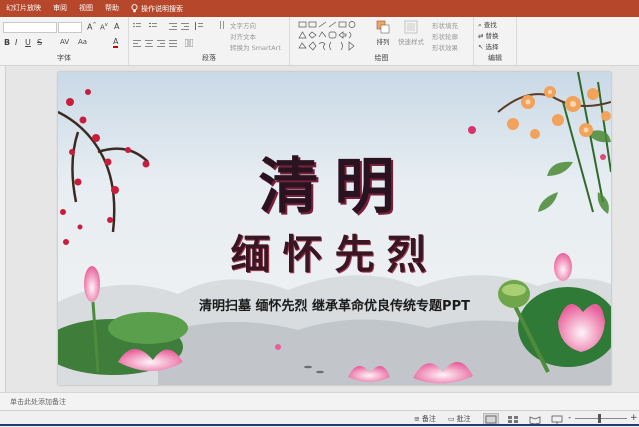  I want to click on bullets-icon, so click(137, 26).